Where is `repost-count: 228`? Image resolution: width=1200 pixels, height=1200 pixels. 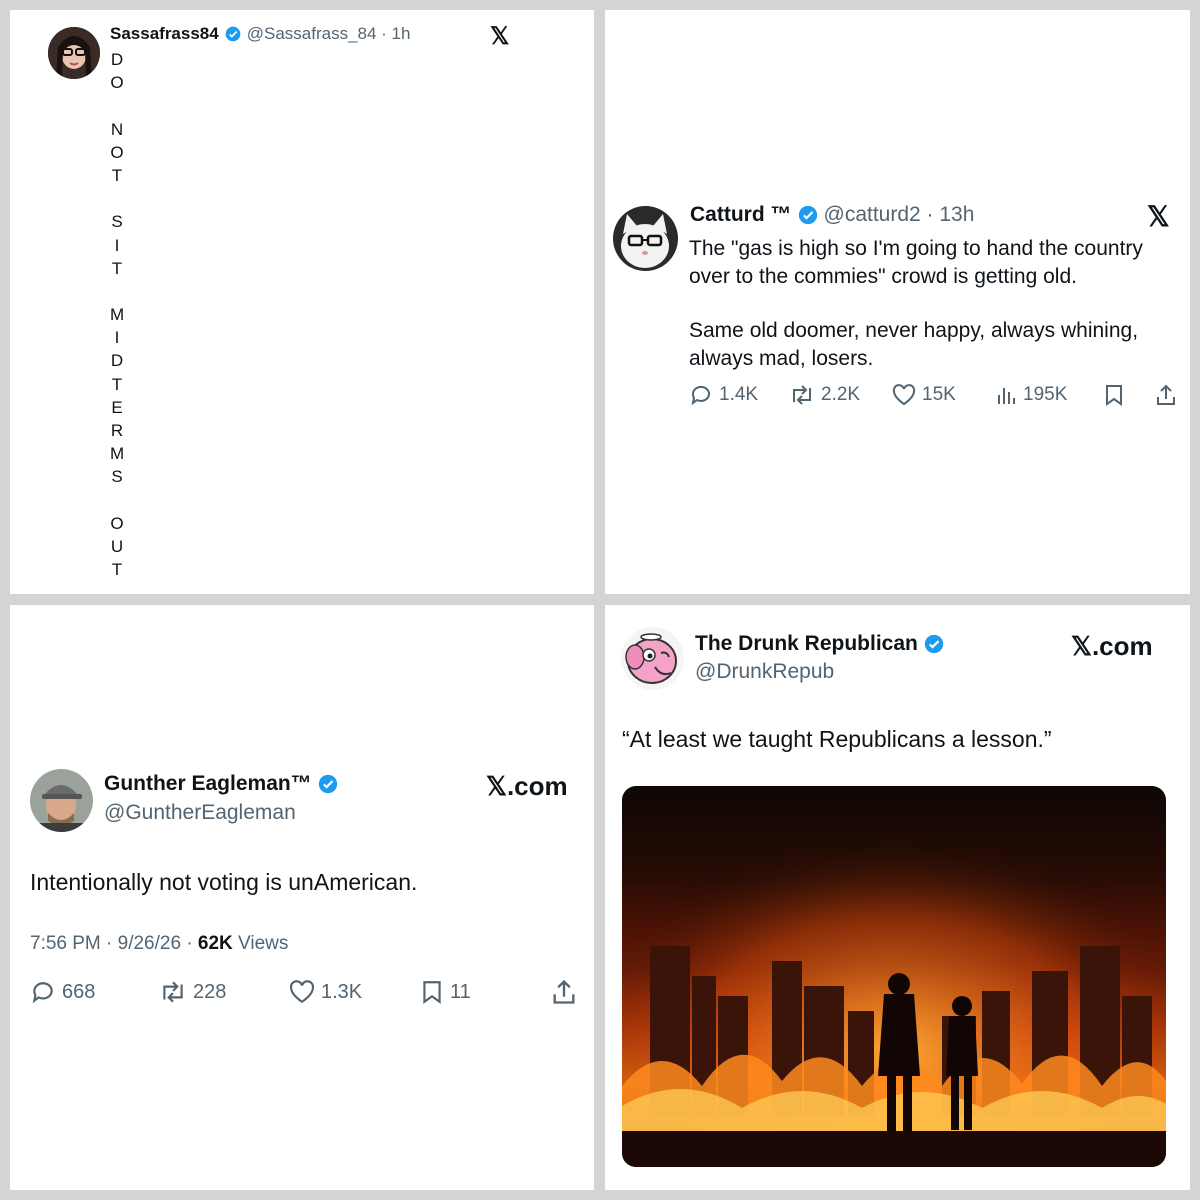
repost-count: 228 is located at coordinates (210, 991).